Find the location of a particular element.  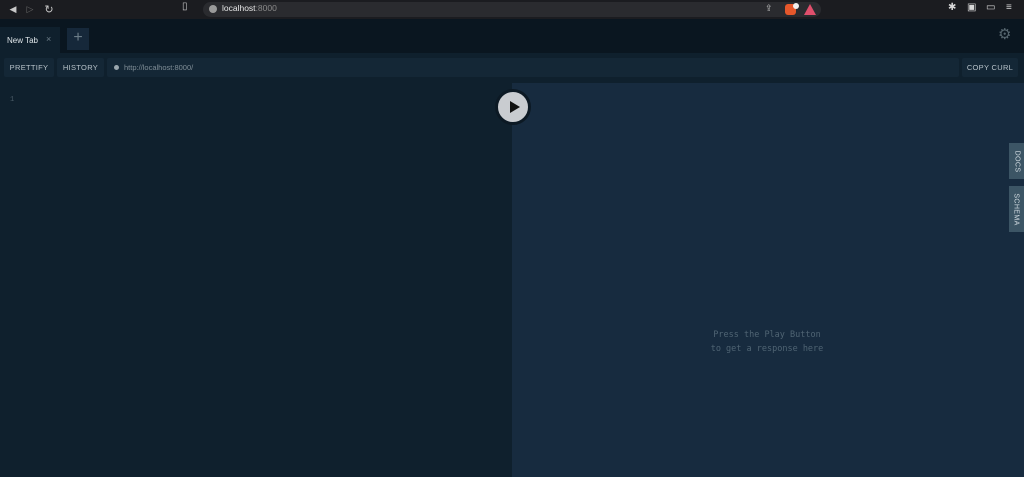

result-hint-line: Press the Play Button is located at coordinates (767, 335).